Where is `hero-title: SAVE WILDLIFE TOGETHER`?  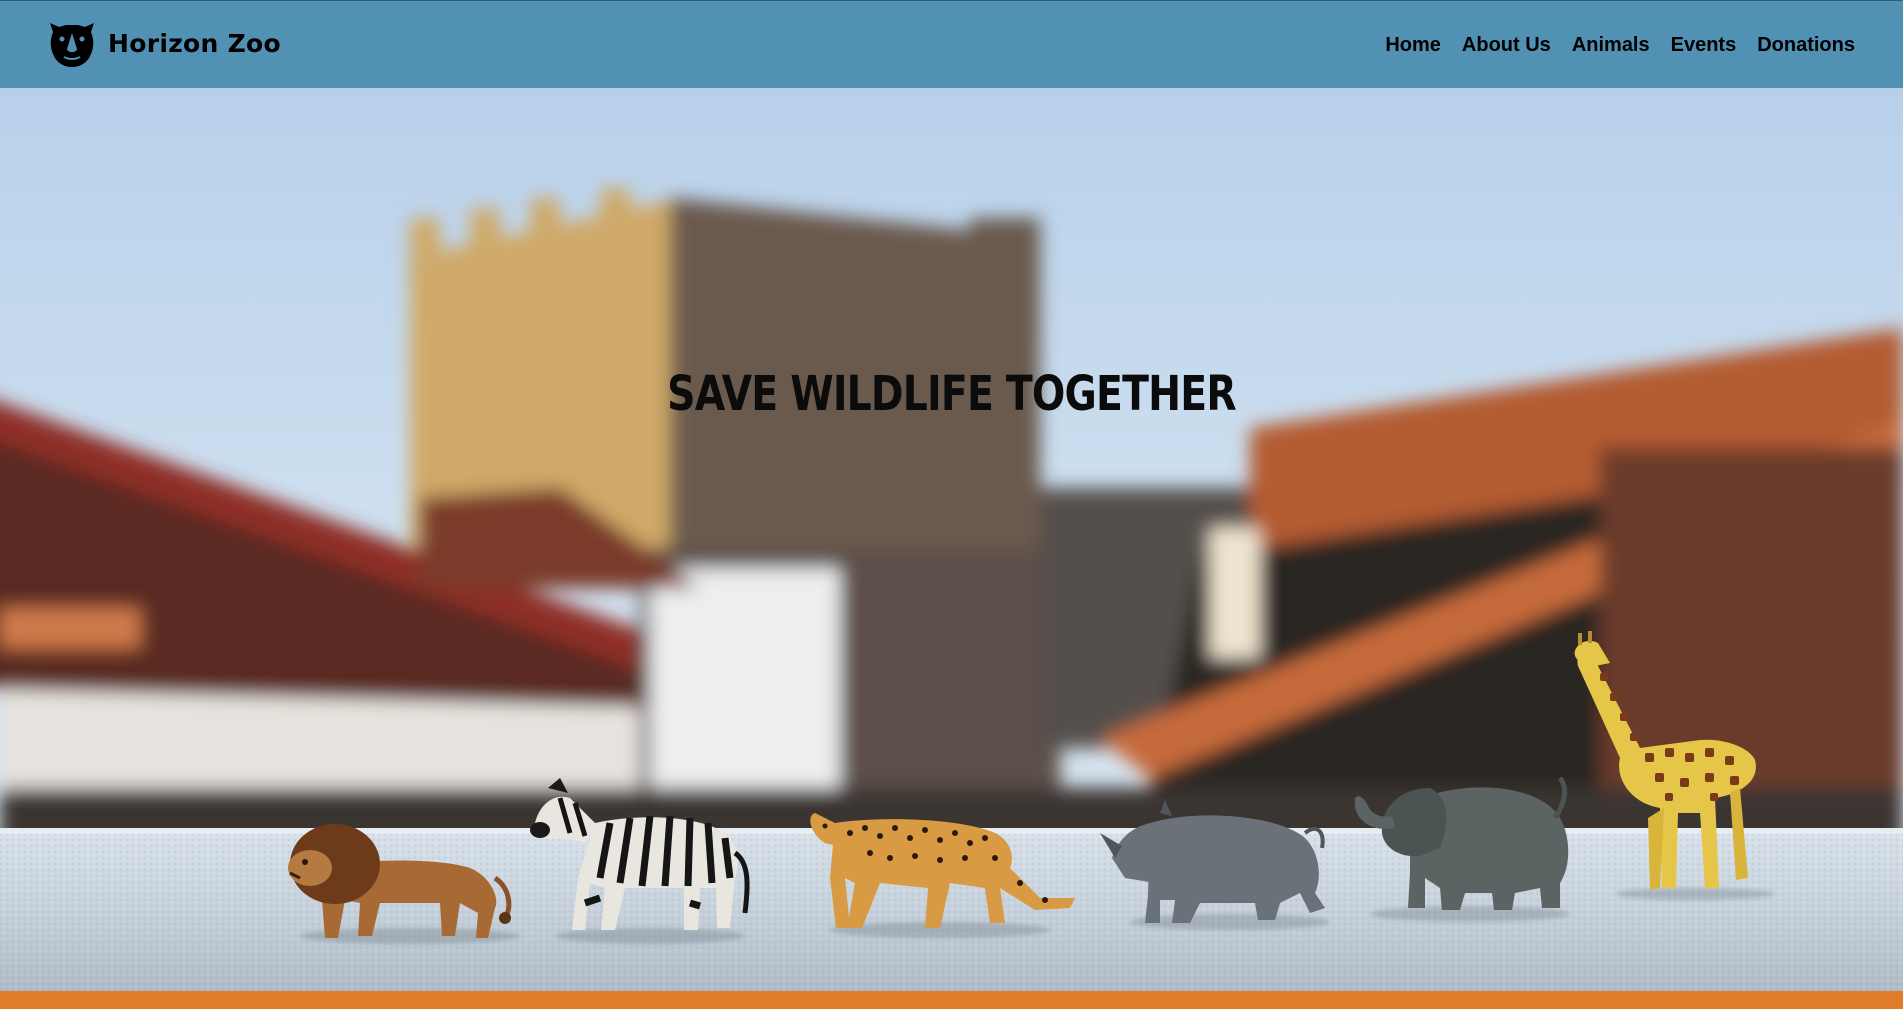 hero-title: SAVE WILDLIFE TOGETHER is located at coordinates (951, 394).